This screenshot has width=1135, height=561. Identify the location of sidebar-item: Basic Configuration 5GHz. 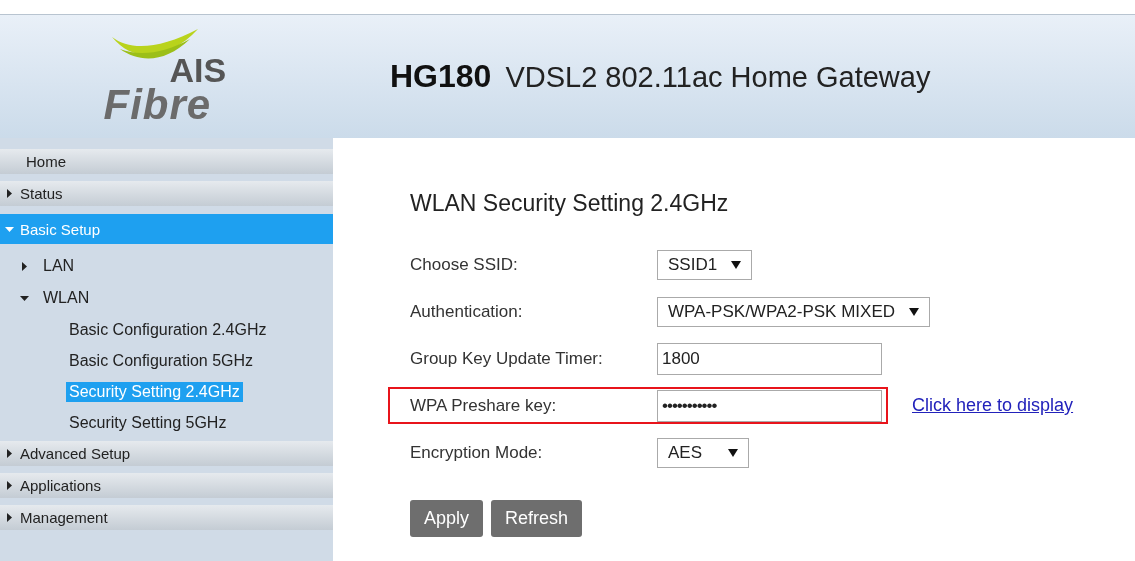
(161, 360).